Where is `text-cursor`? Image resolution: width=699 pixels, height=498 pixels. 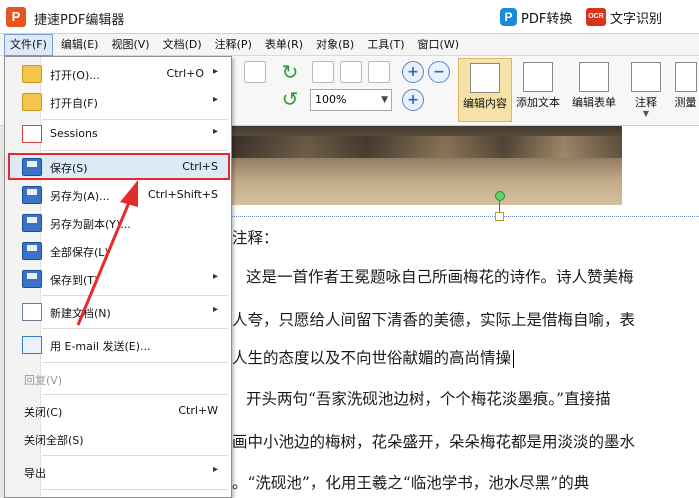
text-cursor is located at coordinates (514, 359).